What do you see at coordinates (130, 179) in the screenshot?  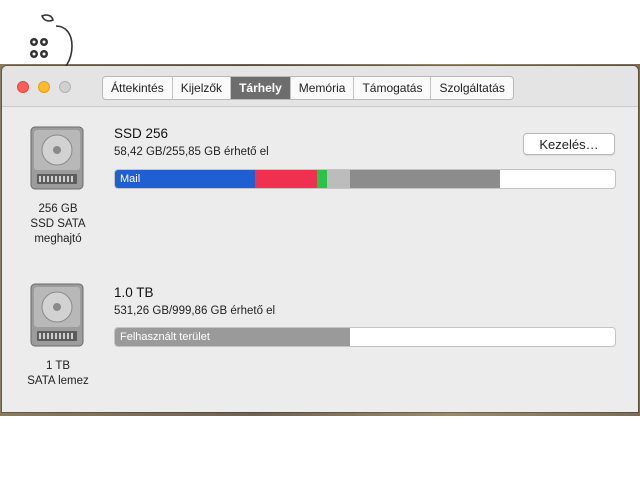 I see `usage-segment-label: Mail` at bounding box center [130, 179].